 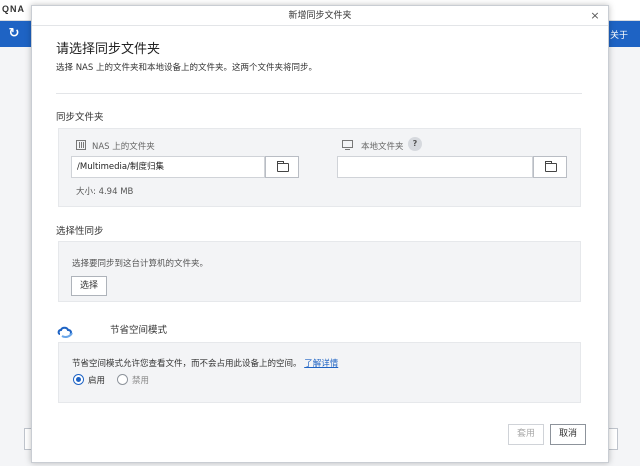 What do you see at coordinates (105, 192) in the screenshot?
I see `folder-size-text: 大小: 4.94 MB` at bounding box center [105, 192].